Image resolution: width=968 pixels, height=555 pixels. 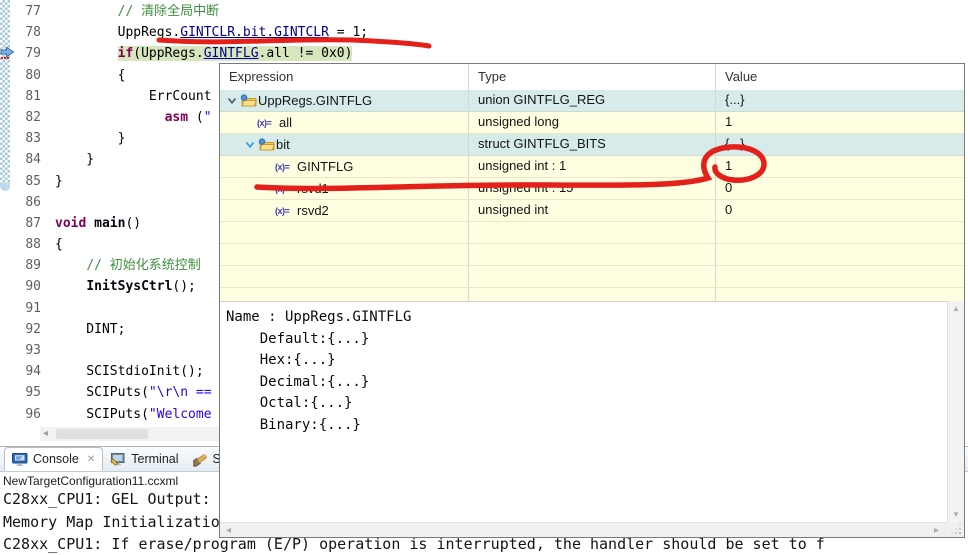 What do you see at coordinates (583, 529) in the screenshot?
I see `popup-horizontal-scrollbar: ◂ ▸` at bounding box center [583, 529].